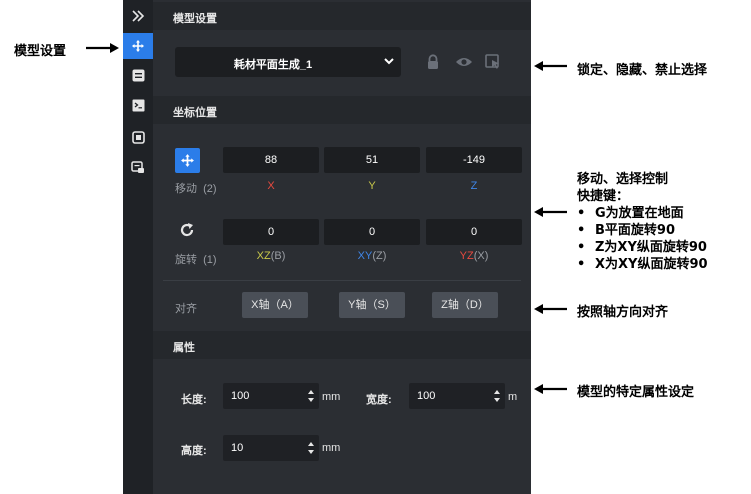 The height and width of the screenshot is (494, 751). Describe the element at coordinates (331, 397) in the screenshot. I see `length-unit: mm` at that location.